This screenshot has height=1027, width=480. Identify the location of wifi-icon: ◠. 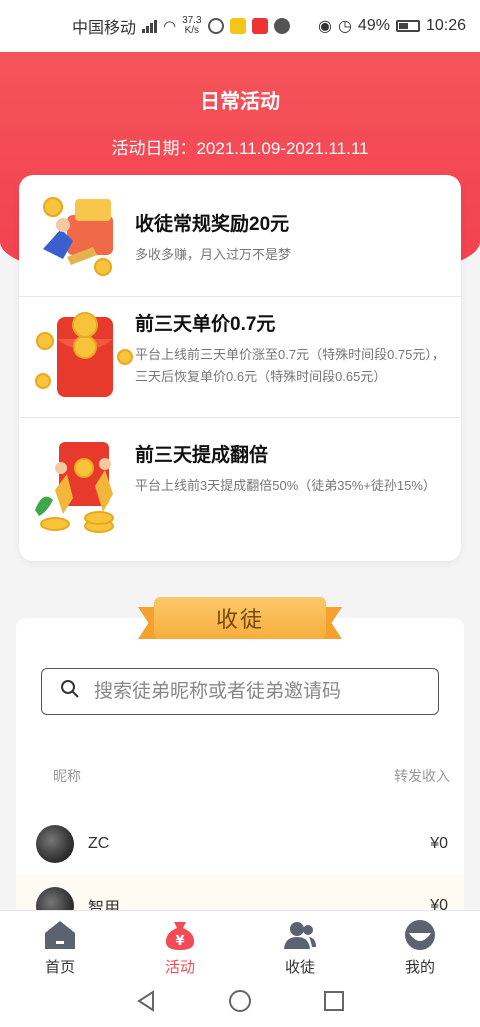
(170, 26).